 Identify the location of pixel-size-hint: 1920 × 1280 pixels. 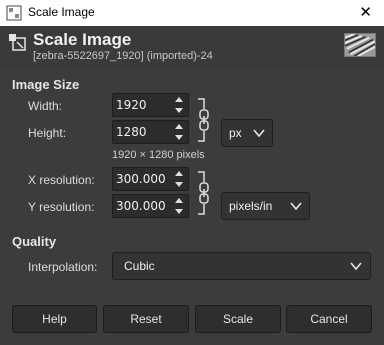
(158, 155).